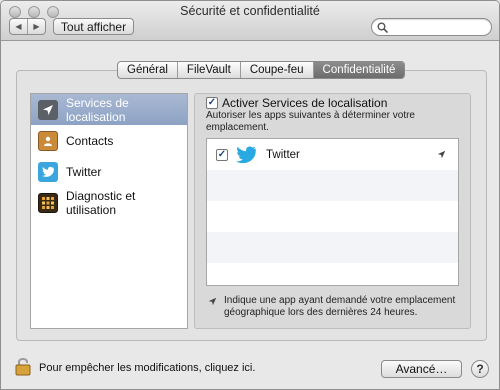 The width and height of the screenshot is (500, 390). I want to click on chevron-left-icon: ◀, so click(18, 26).